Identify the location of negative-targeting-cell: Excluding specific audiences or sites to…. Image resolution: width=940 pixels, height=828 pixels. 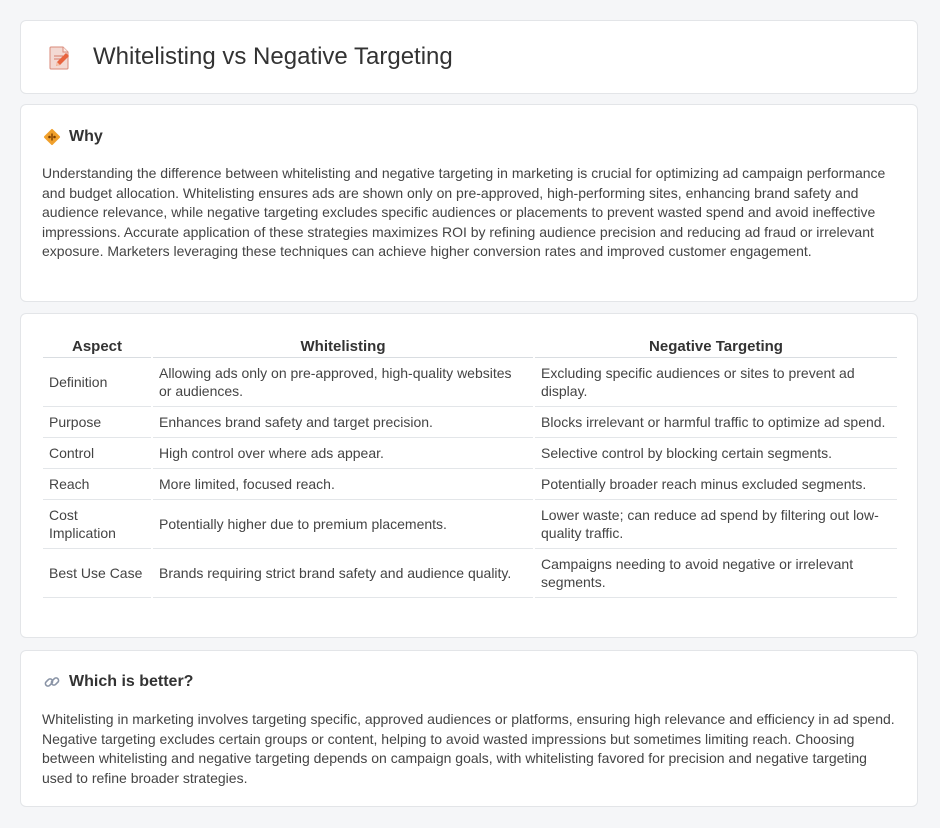
(716, 382).